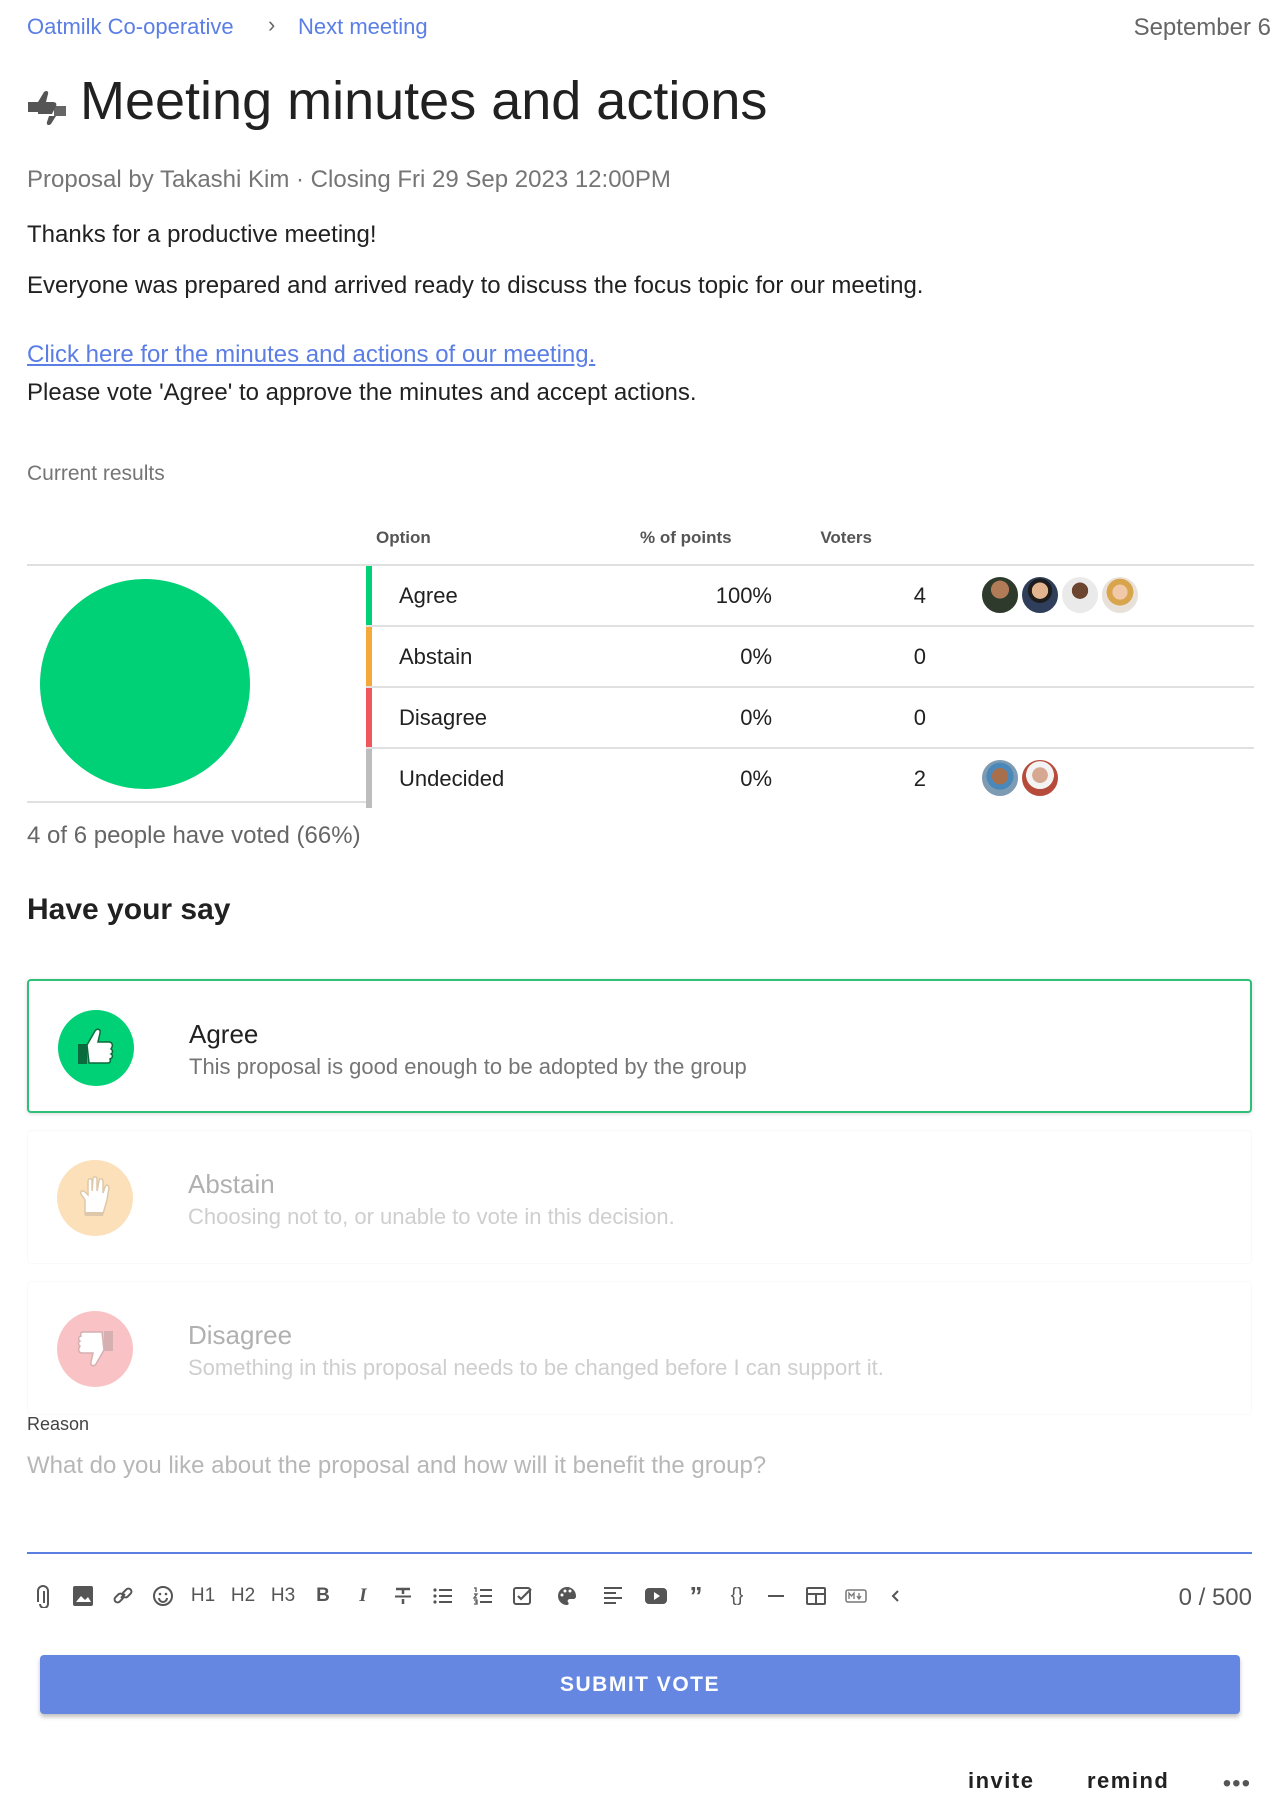  Describe the element at coordinates (1001, 1781) in the screenshot. I see `invite-button: invite` at that location.